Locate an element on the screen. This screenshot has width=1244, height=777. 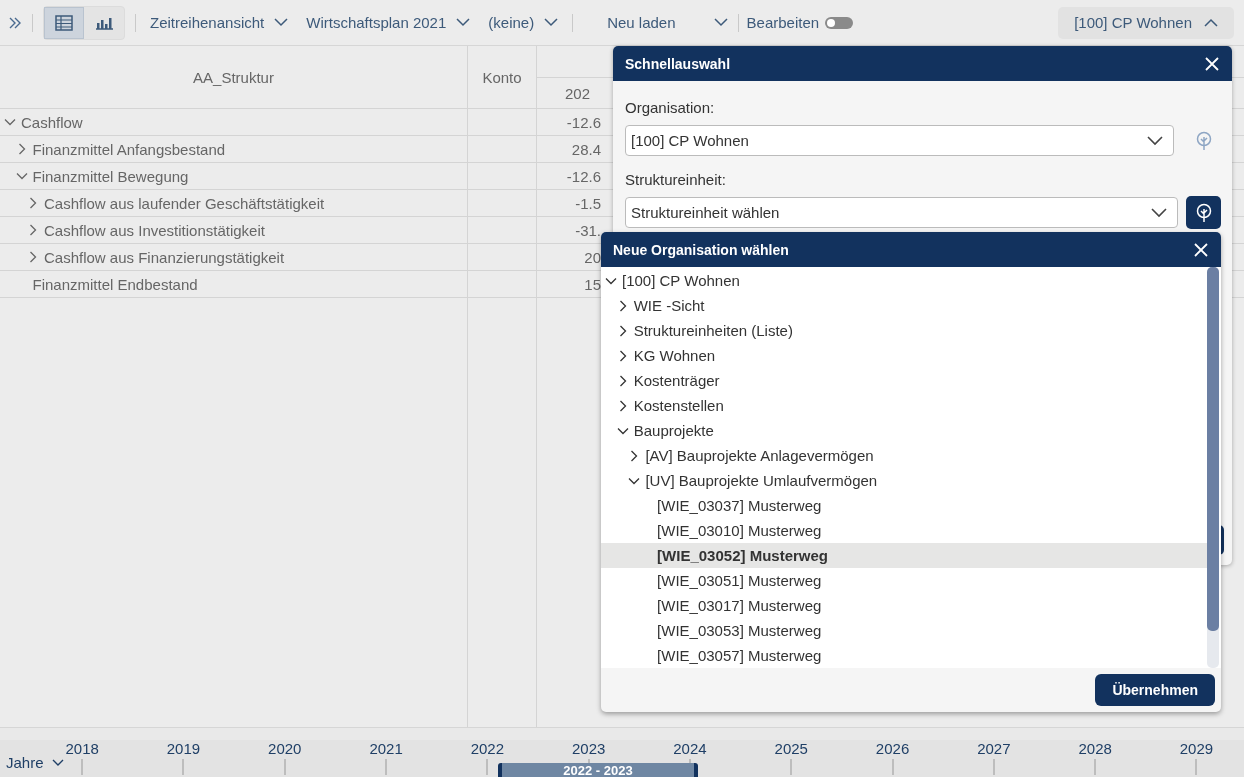
table-view-tab is located at coordinates (64, 22).